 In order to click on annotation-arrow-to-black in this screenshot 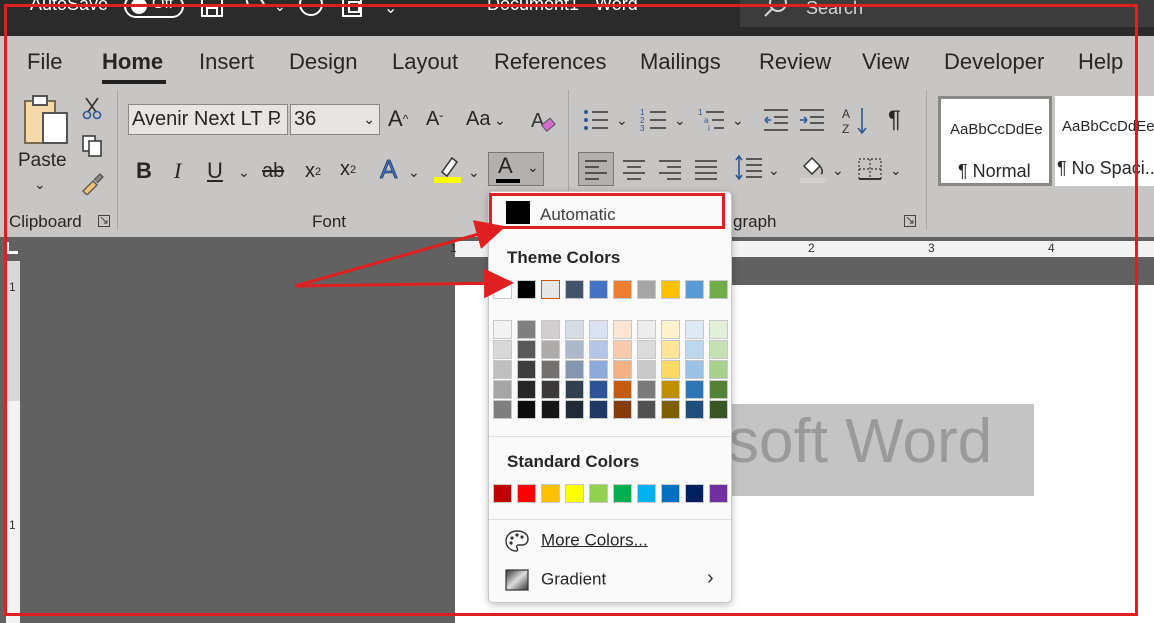, I will do `click(404, 283)`.